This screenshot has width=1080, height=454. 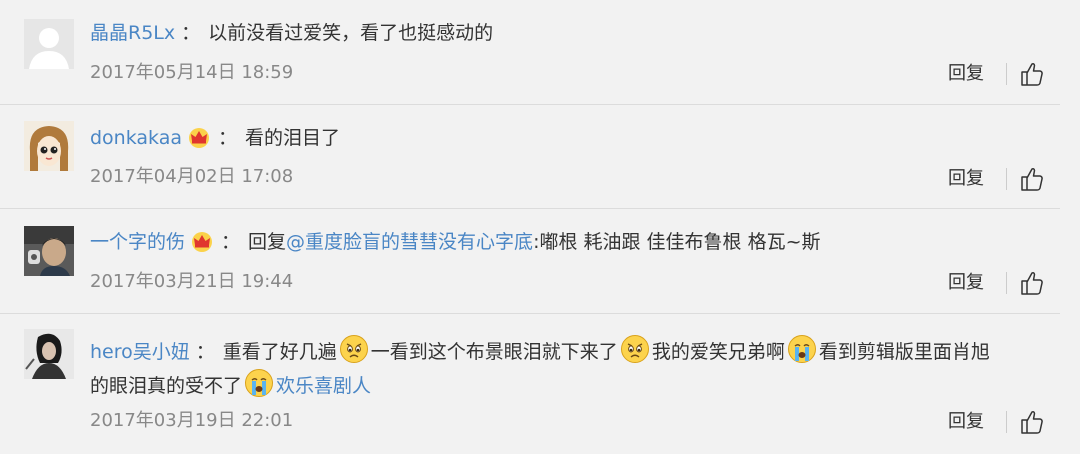 What do you see at coordinates (293, 138) in the screenshot?
I see `comment-text: 看的泪目了` at bounding box center [293, 138].